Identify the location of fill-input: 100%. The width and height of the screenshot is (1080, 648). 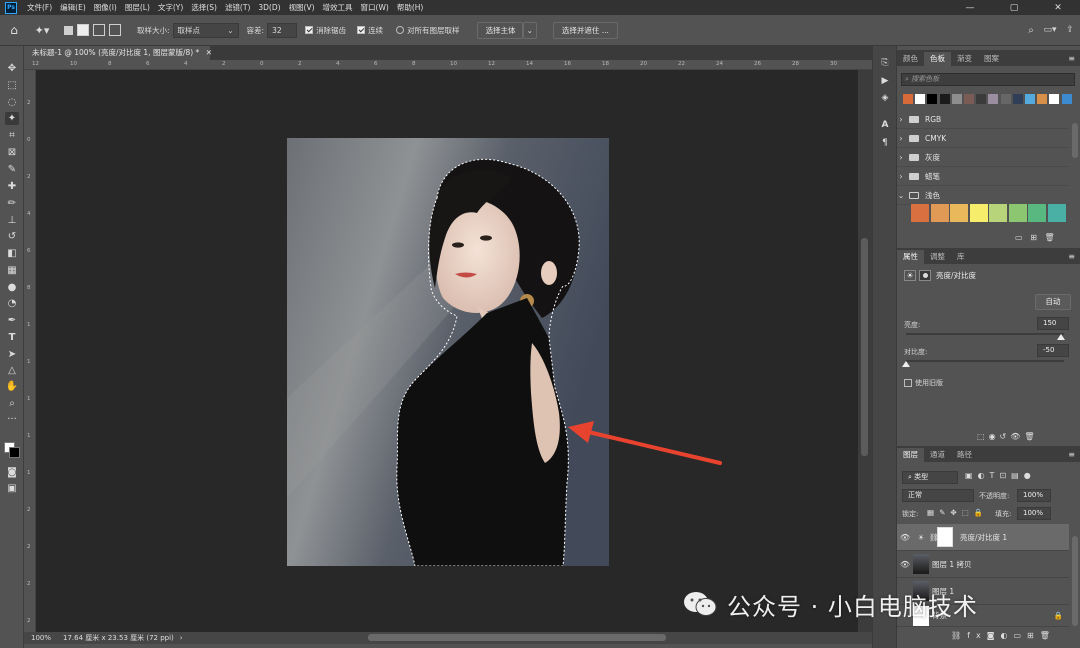
(1034, 513).